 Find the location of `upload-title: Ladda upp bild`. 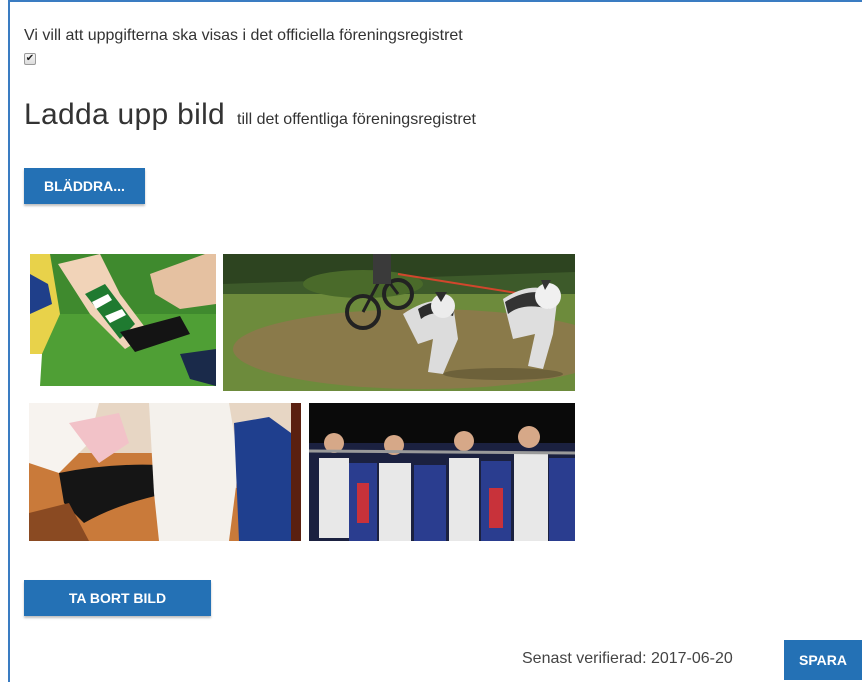

upload-title: Ladda upp bild is located at coordinates (125, 114).